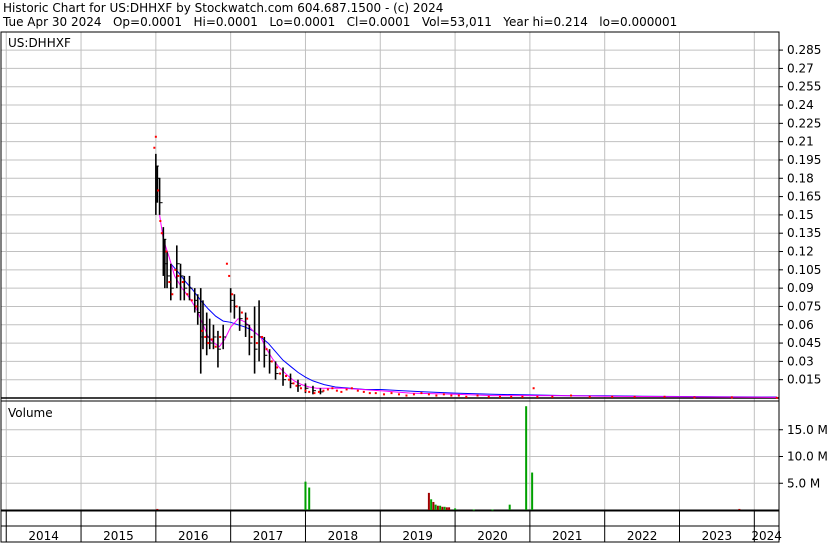 This screenshot has height=543, width=830. I want to click on price-tick-label: 0.015, so click(804, 380).